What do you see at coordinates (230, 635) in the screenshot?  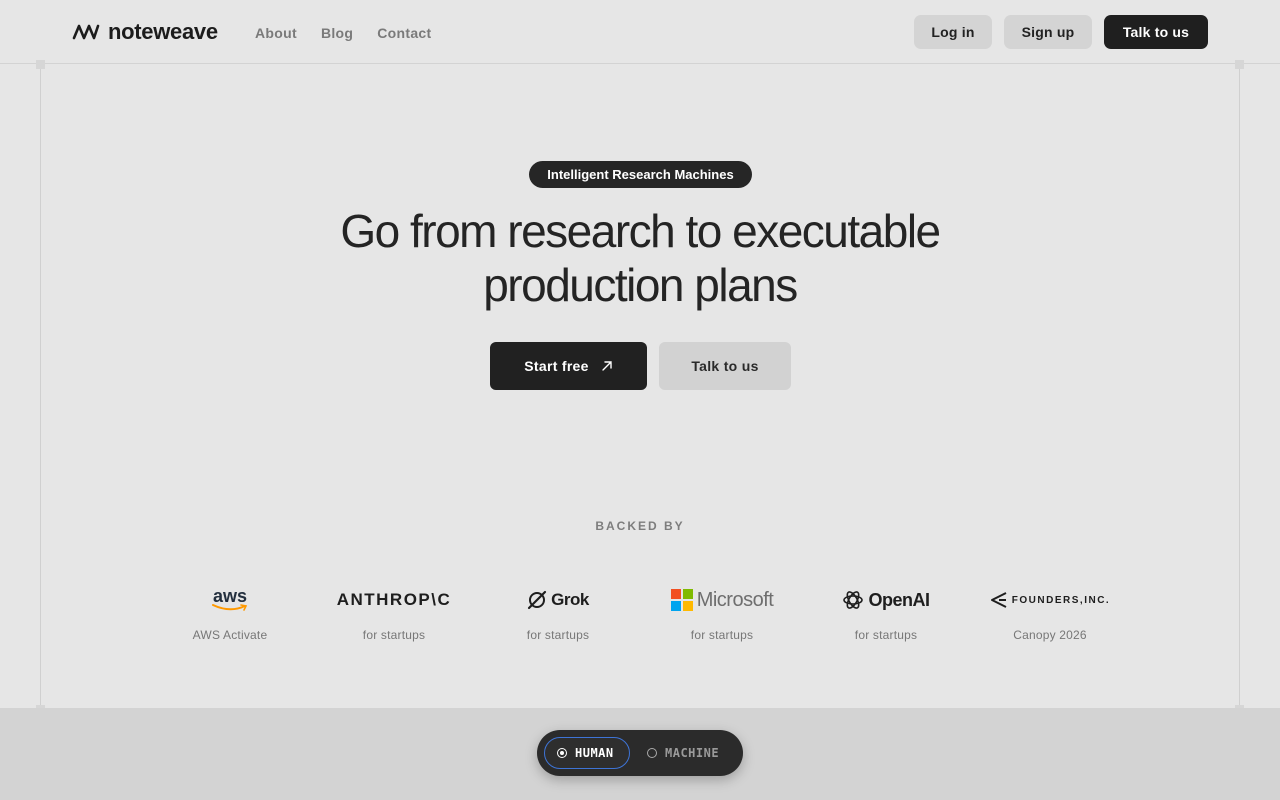 I see `sponsor-caption: AWS Activate` at bounding box center [230, 635].